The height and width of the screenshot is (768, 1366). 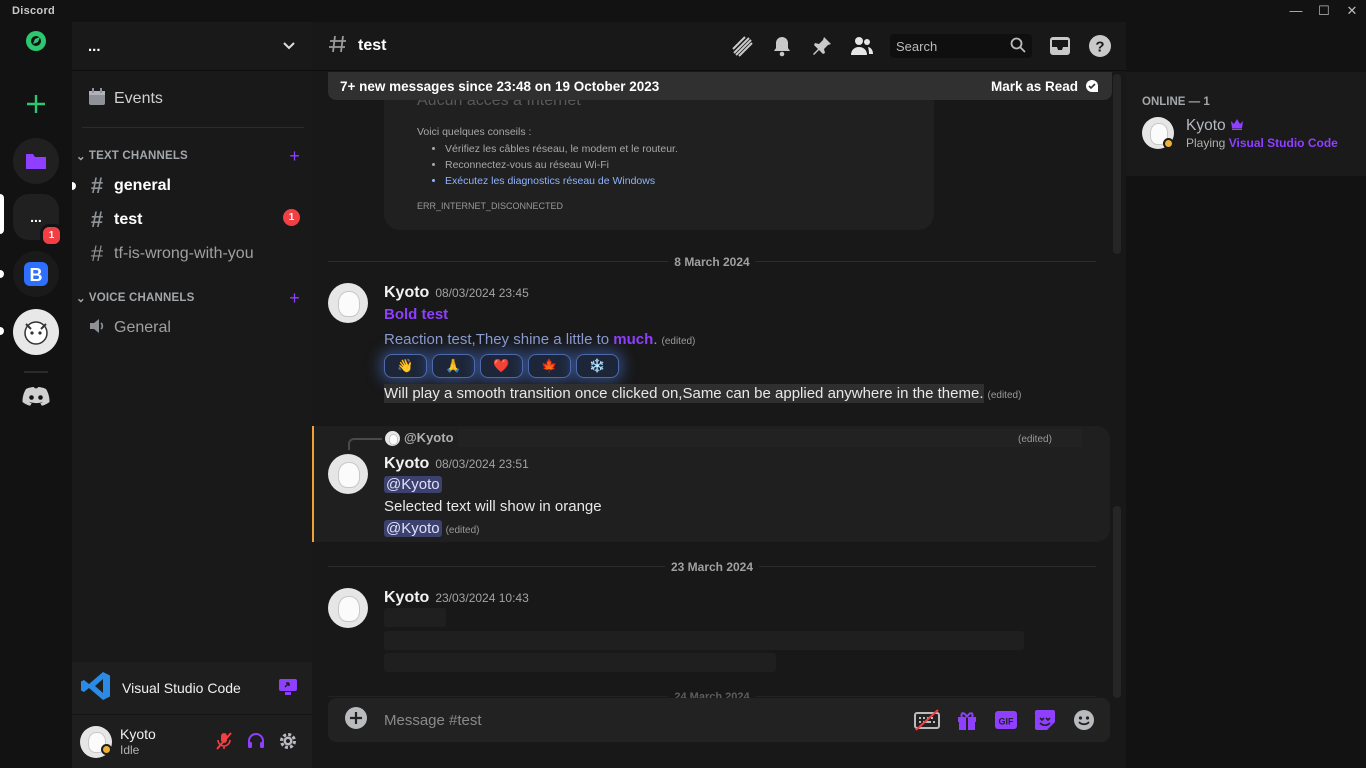 I want to click on message-input: Message #test, so click(x=433, y=720).